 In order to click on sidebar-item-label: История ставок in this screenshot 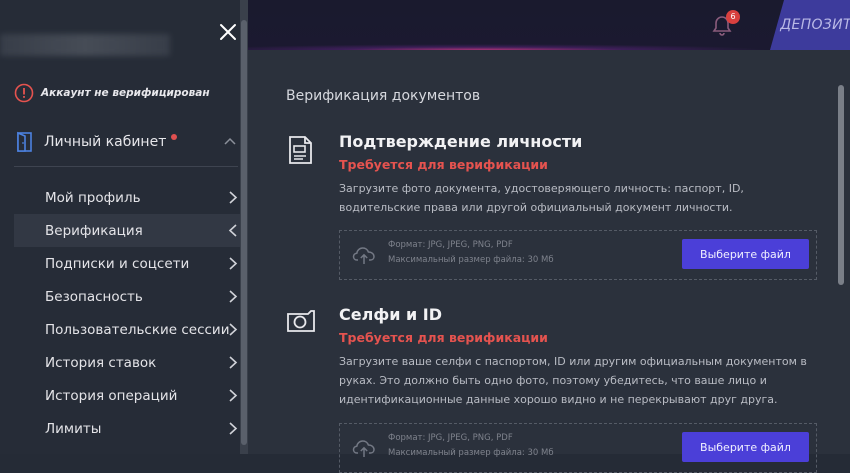, I will do `click(101, 362)`.